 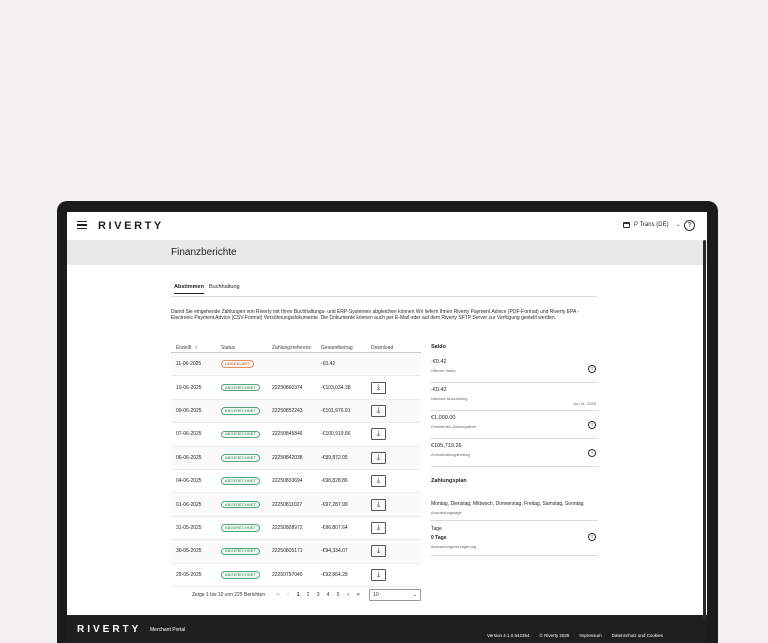 I want to click on page-title: Finanzberichte, so click(x=204, y=252).